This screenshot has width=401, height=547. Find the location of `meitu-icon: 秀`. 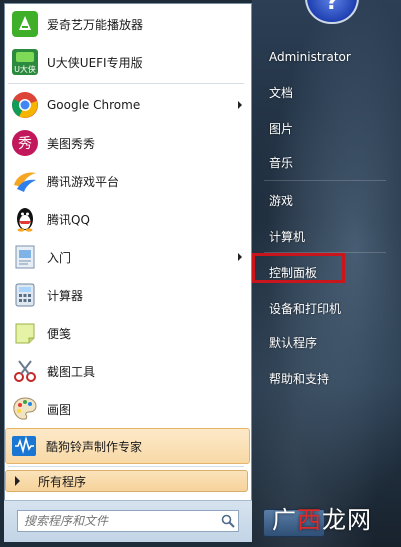

meitu-icon: 秀 is located at coordinates (25, 143).